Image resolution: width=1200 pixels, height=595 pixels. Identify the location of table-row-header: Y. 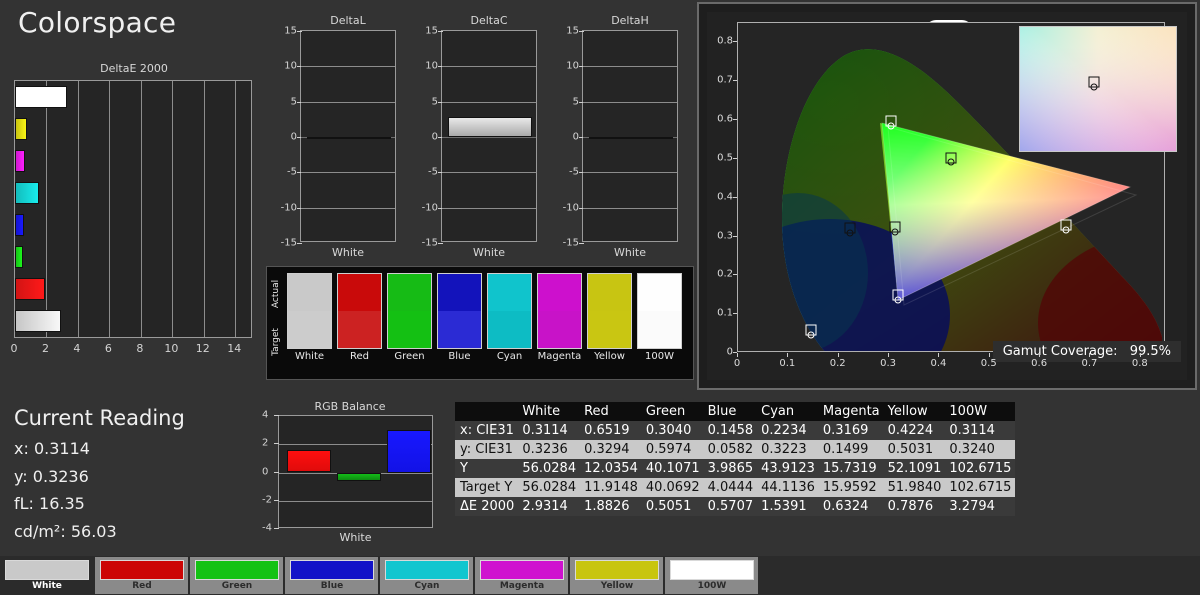
(464, 468).